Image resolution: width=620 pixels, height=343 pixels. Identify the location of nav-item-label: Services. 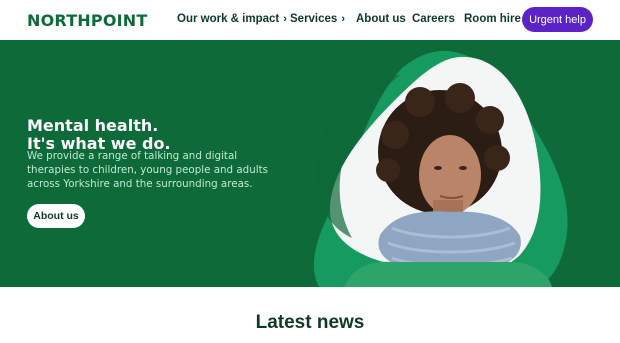
(314, 19).